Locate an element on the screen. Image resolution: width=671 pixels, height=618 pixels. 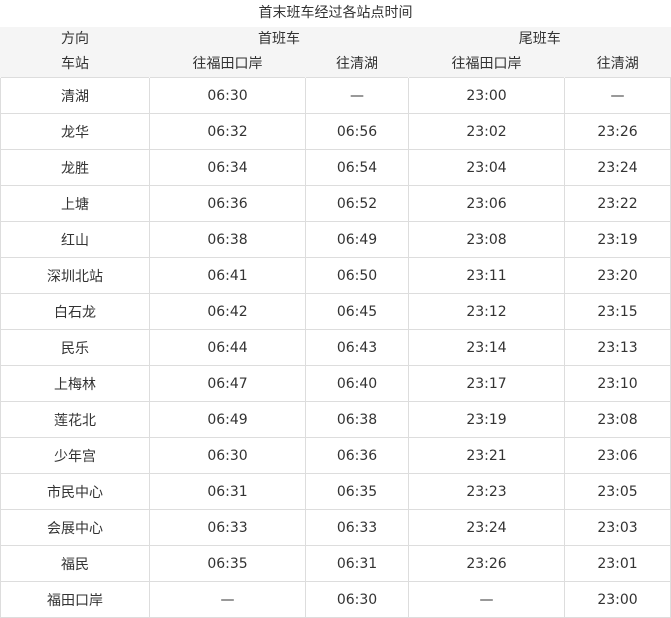
table-caption: 首末班车经过各站点时间 is located at coordinates (335, 13).